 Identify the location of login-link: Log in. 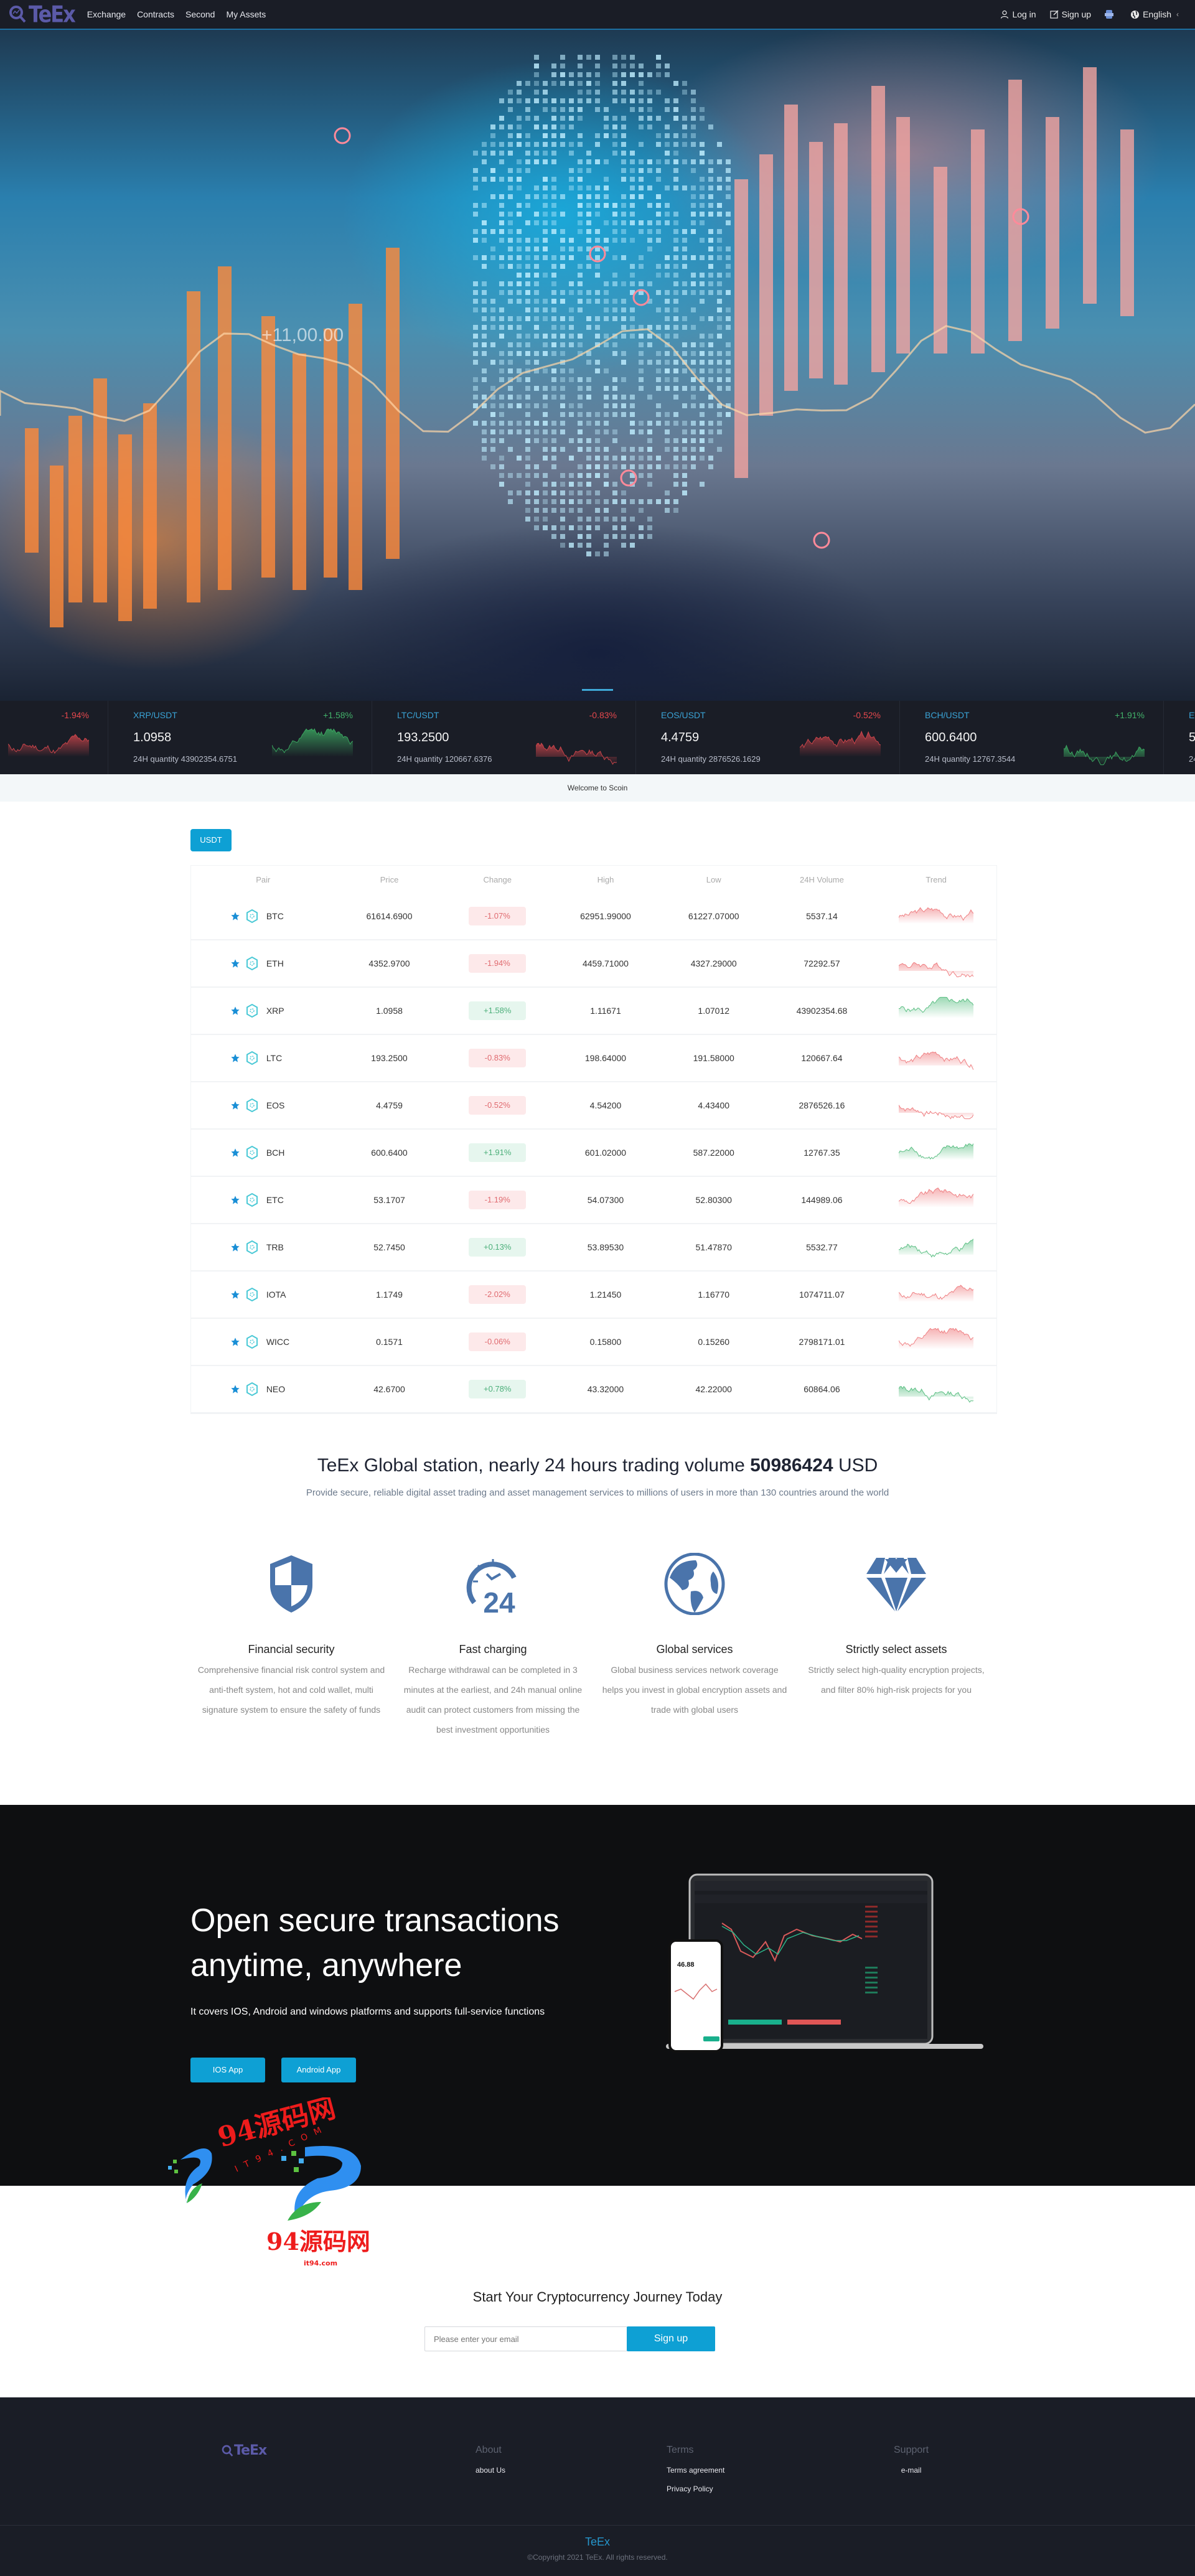
(1018, 14).